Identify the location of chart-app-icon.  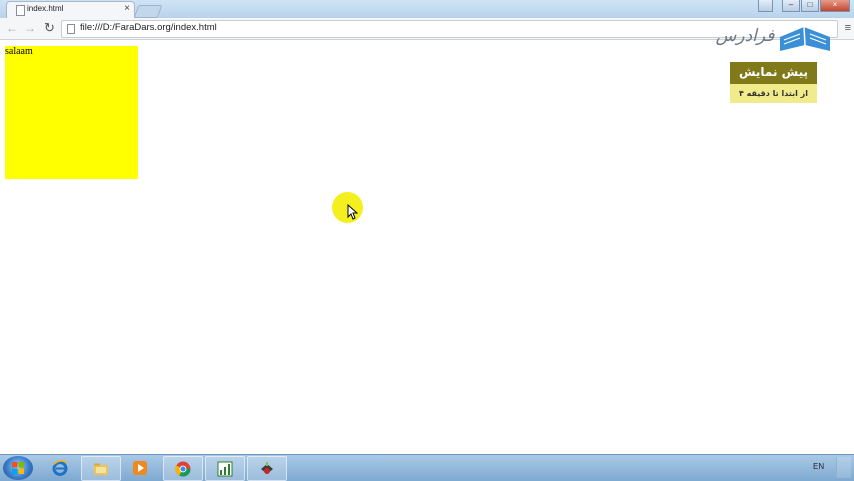
(225, 469).